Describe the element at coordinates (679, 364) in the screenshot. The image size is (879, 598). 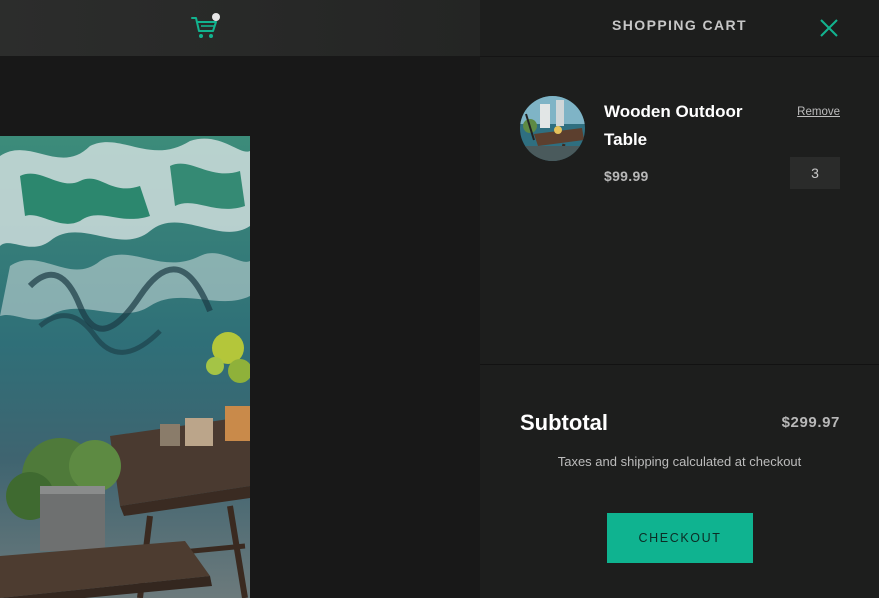
I see `divider` at that location.